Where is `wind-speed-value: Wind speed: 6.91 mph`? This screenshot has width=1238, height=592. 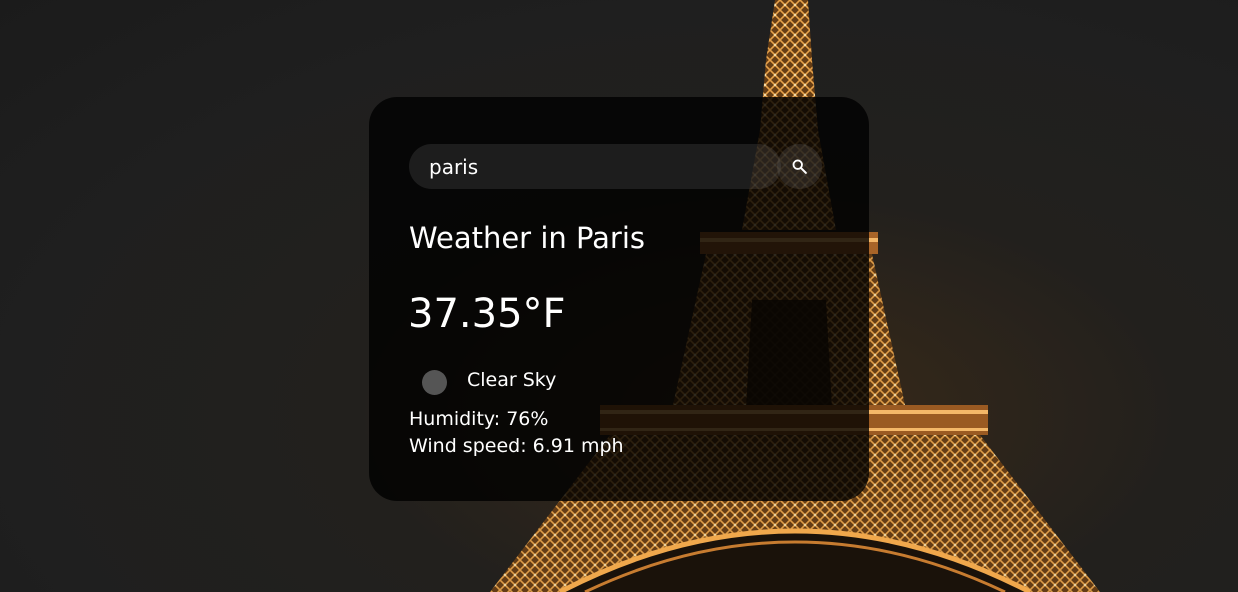 wind-speed-value: Wind speed: 6.91 mph is located at coordinates (516, 446).